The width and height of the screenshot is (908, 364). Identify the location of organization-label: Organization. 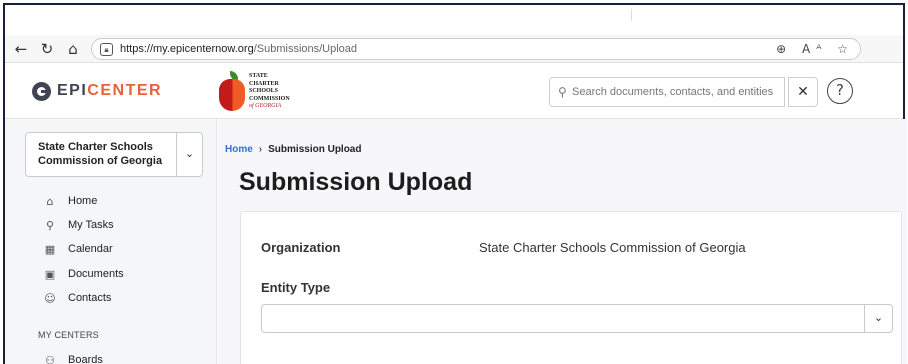
(301, 247).